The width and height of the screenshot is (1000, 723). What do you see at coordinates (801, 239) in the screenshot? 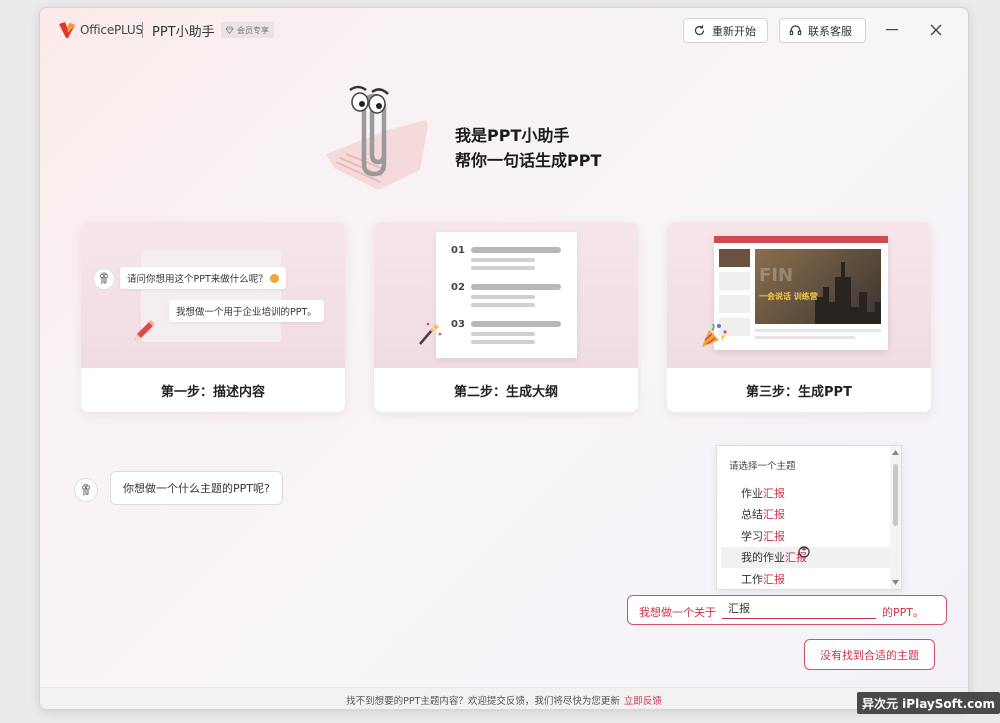
I see `ppt-preview-titlebar` at bounding box center [801, 239].